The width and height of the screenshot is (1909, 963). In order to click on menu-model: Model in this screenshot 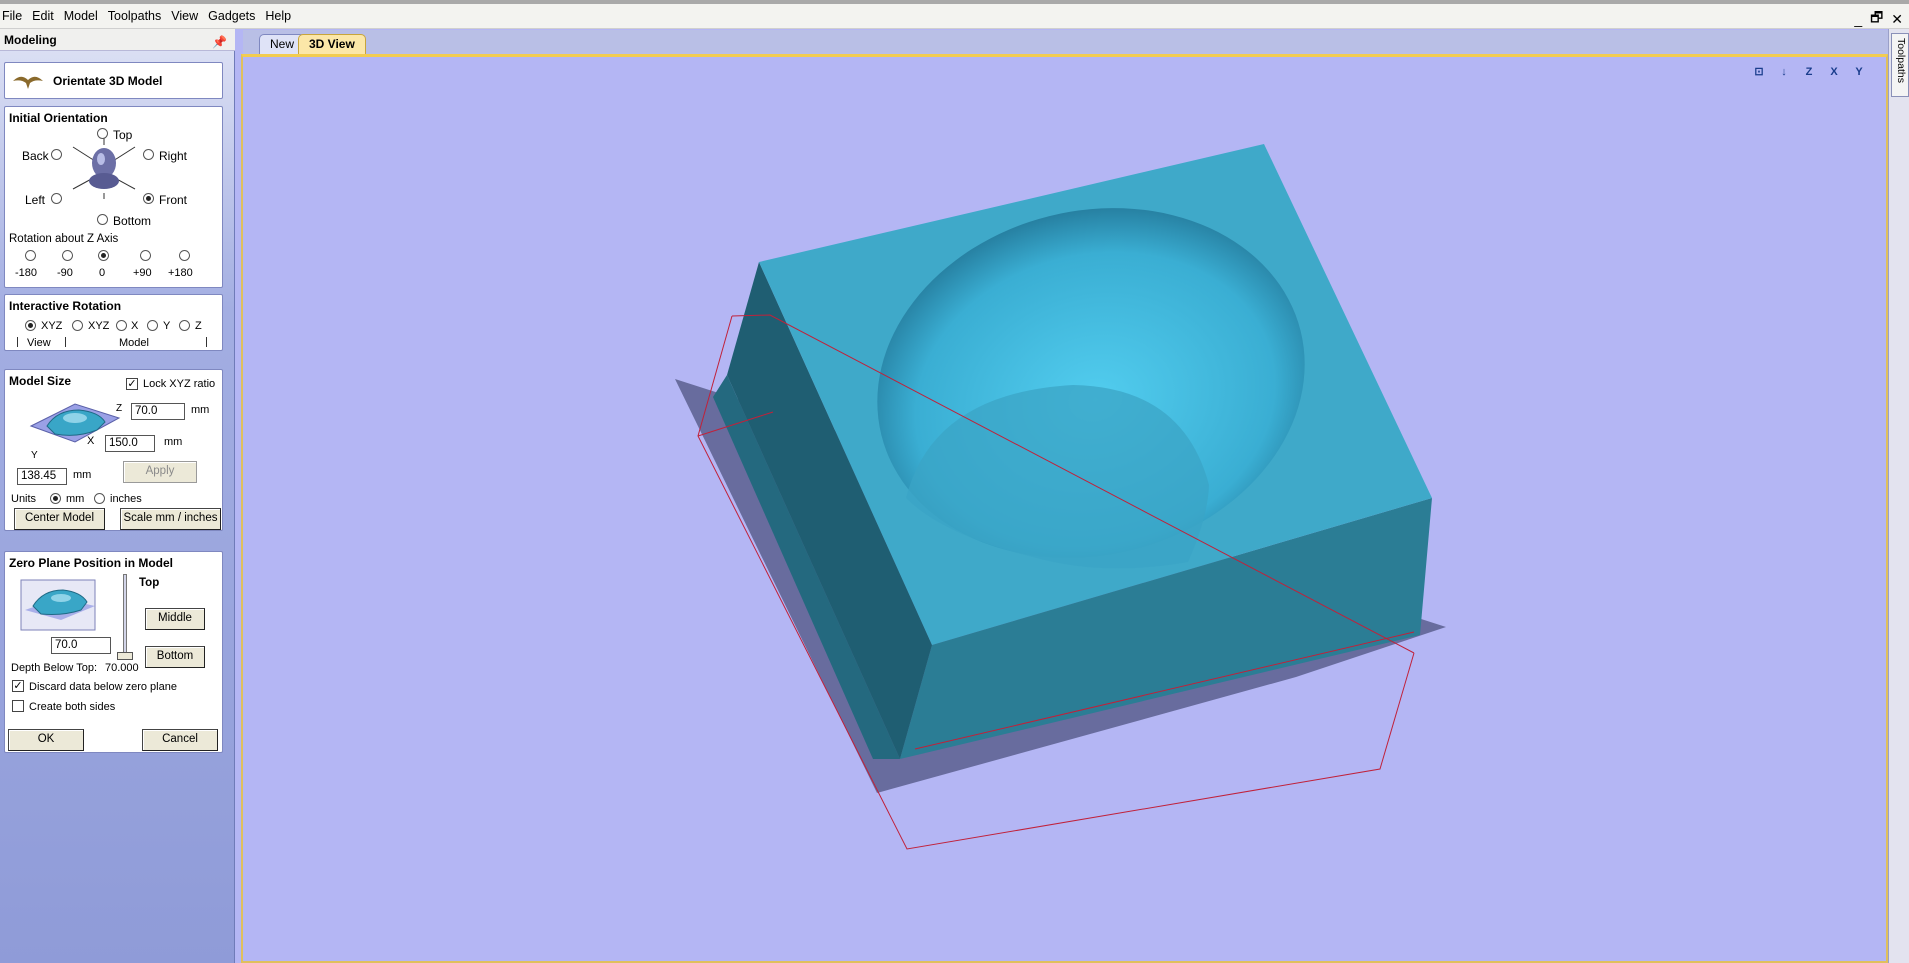, I will do `click(86, 16)`.